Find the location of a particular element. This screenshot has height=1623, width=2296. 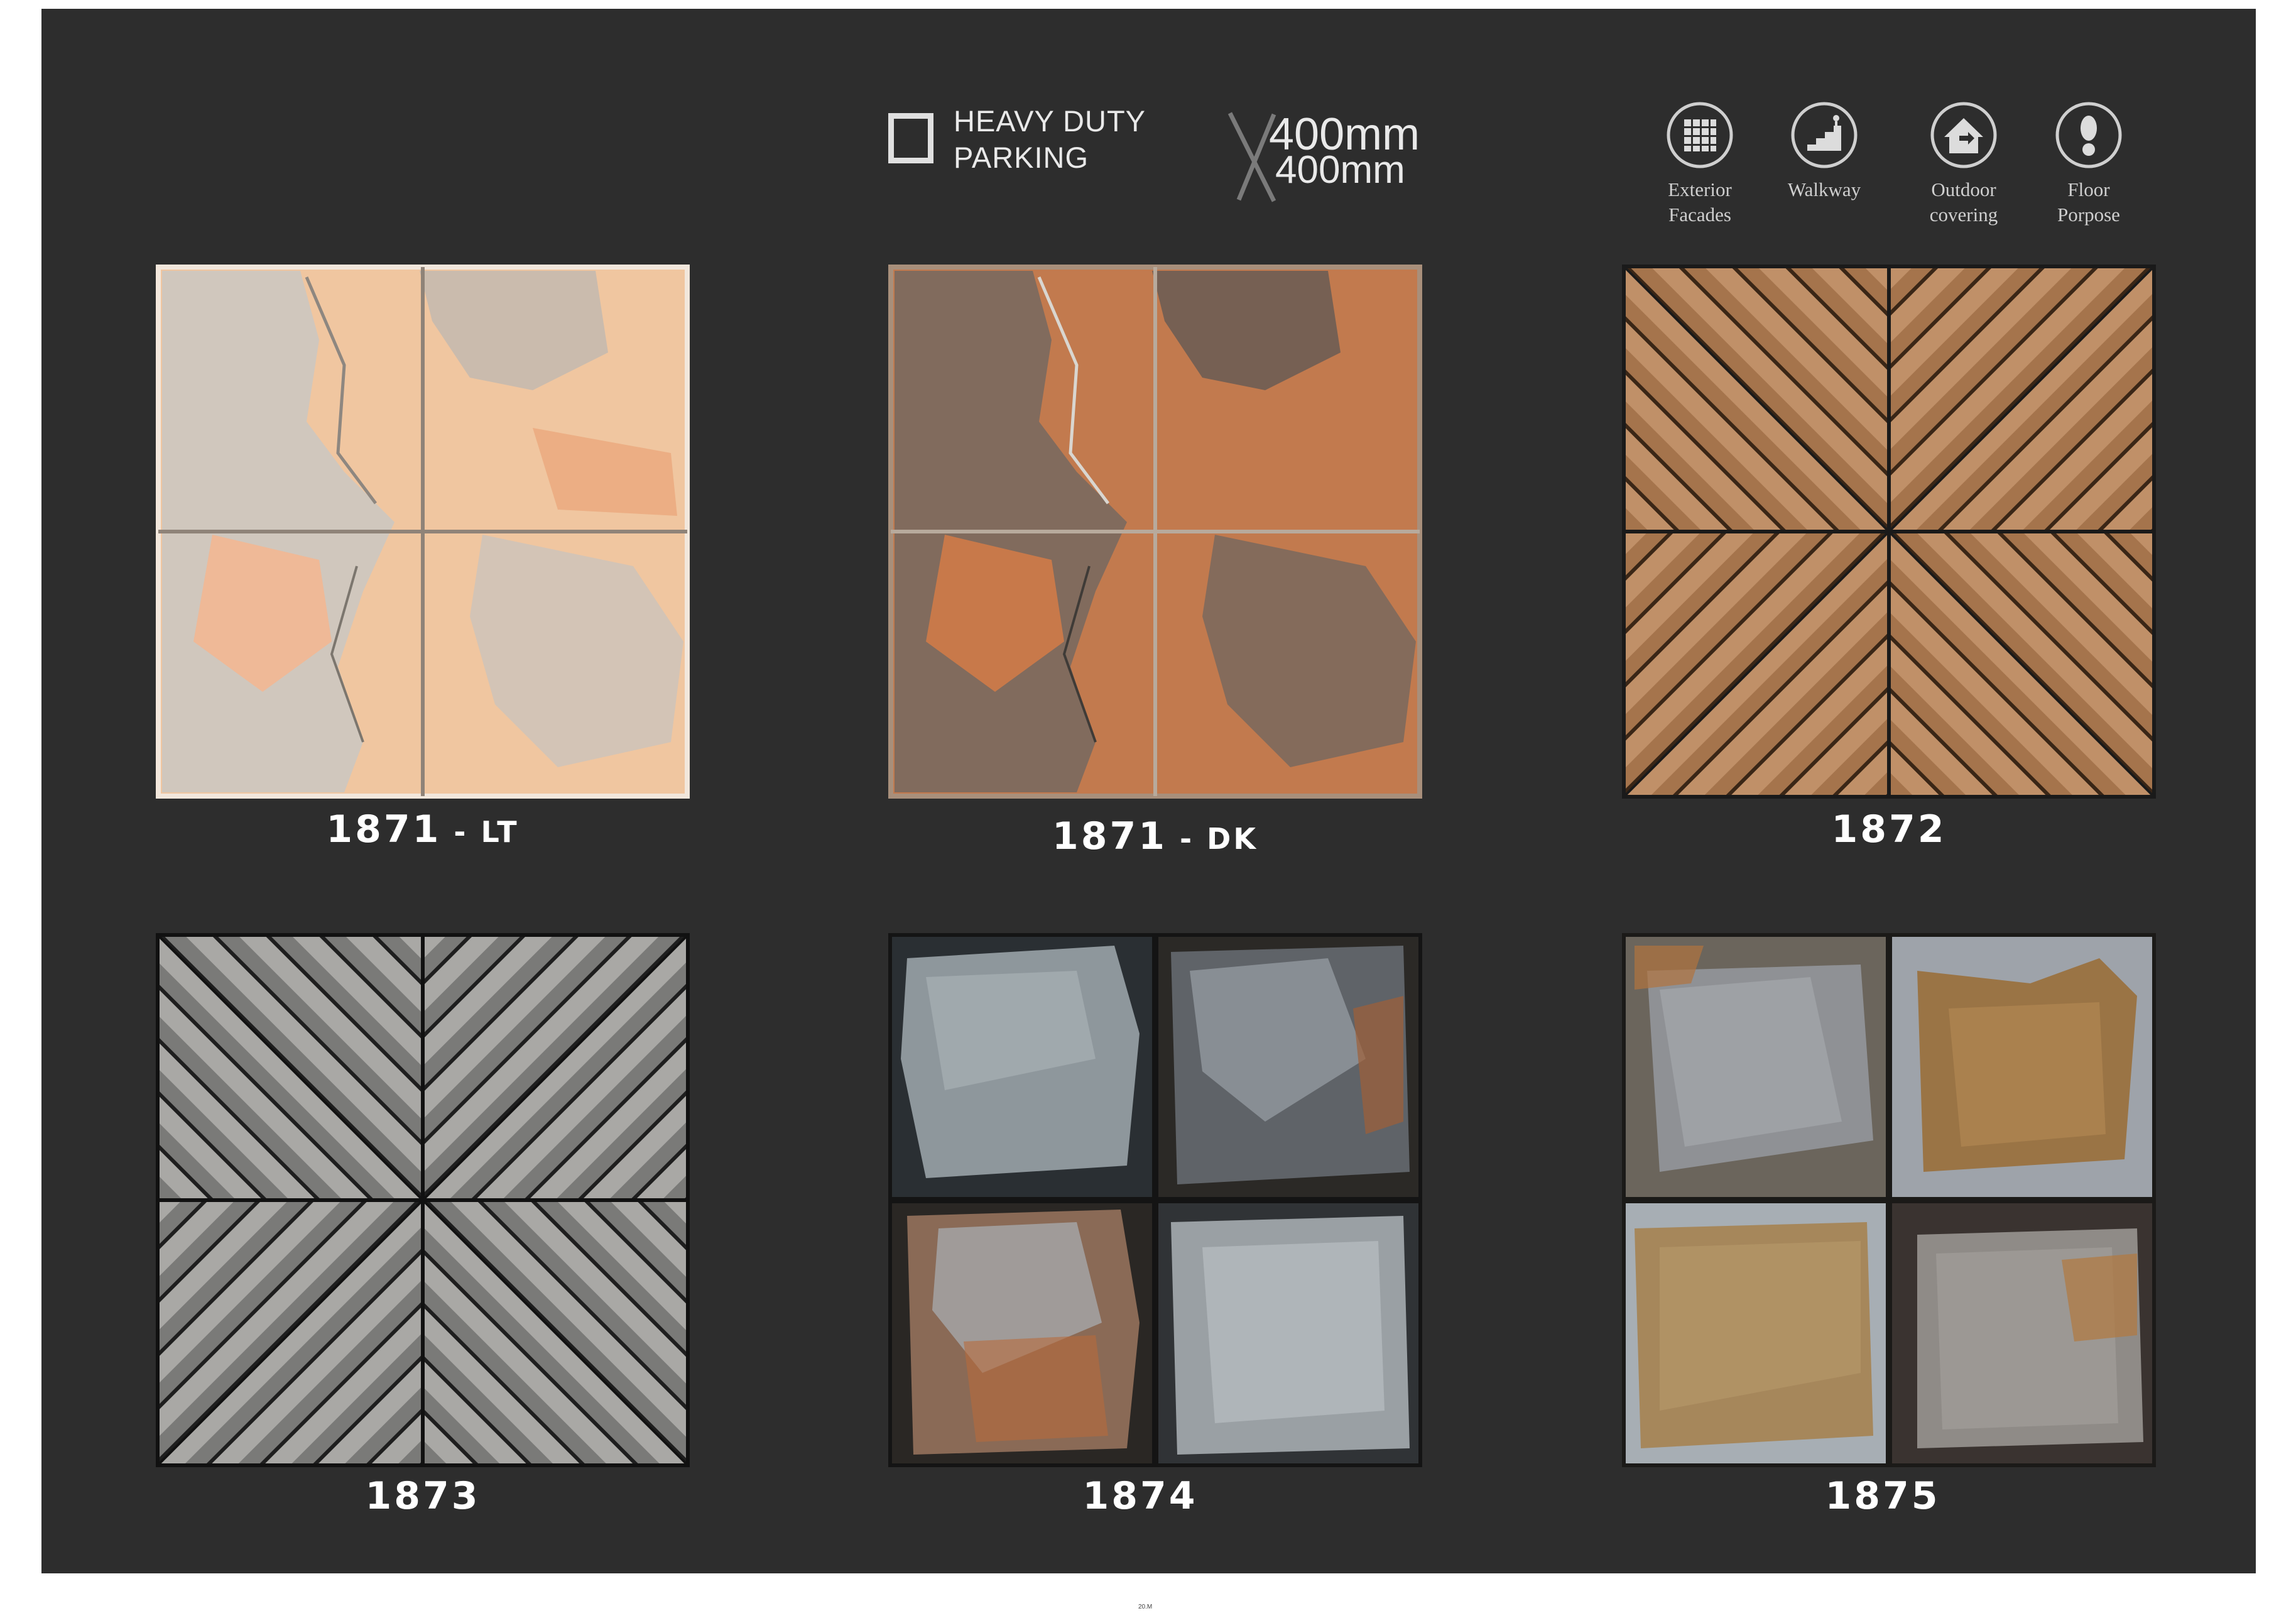

size-height: 400mm is located at coordinates (1340, 170).